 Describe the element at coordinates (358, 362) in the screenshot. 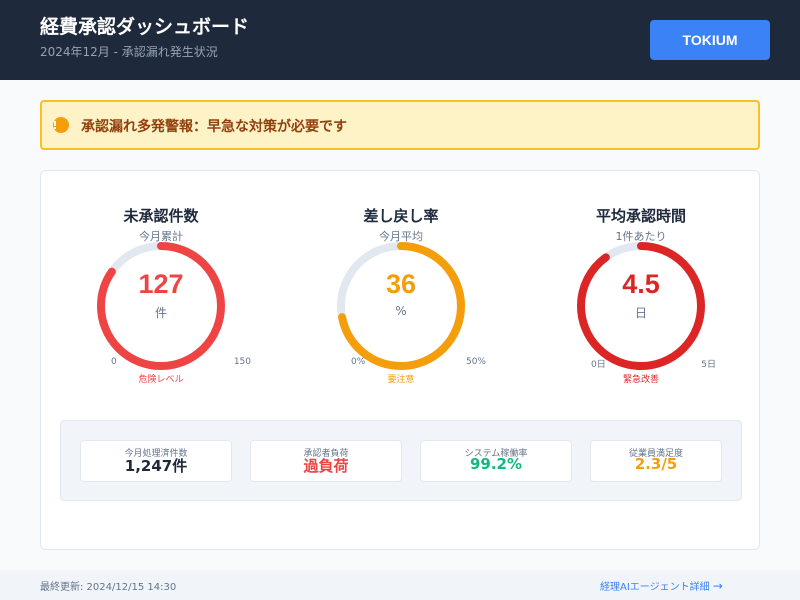

I see `gauge-min-label: 0%` at that location.